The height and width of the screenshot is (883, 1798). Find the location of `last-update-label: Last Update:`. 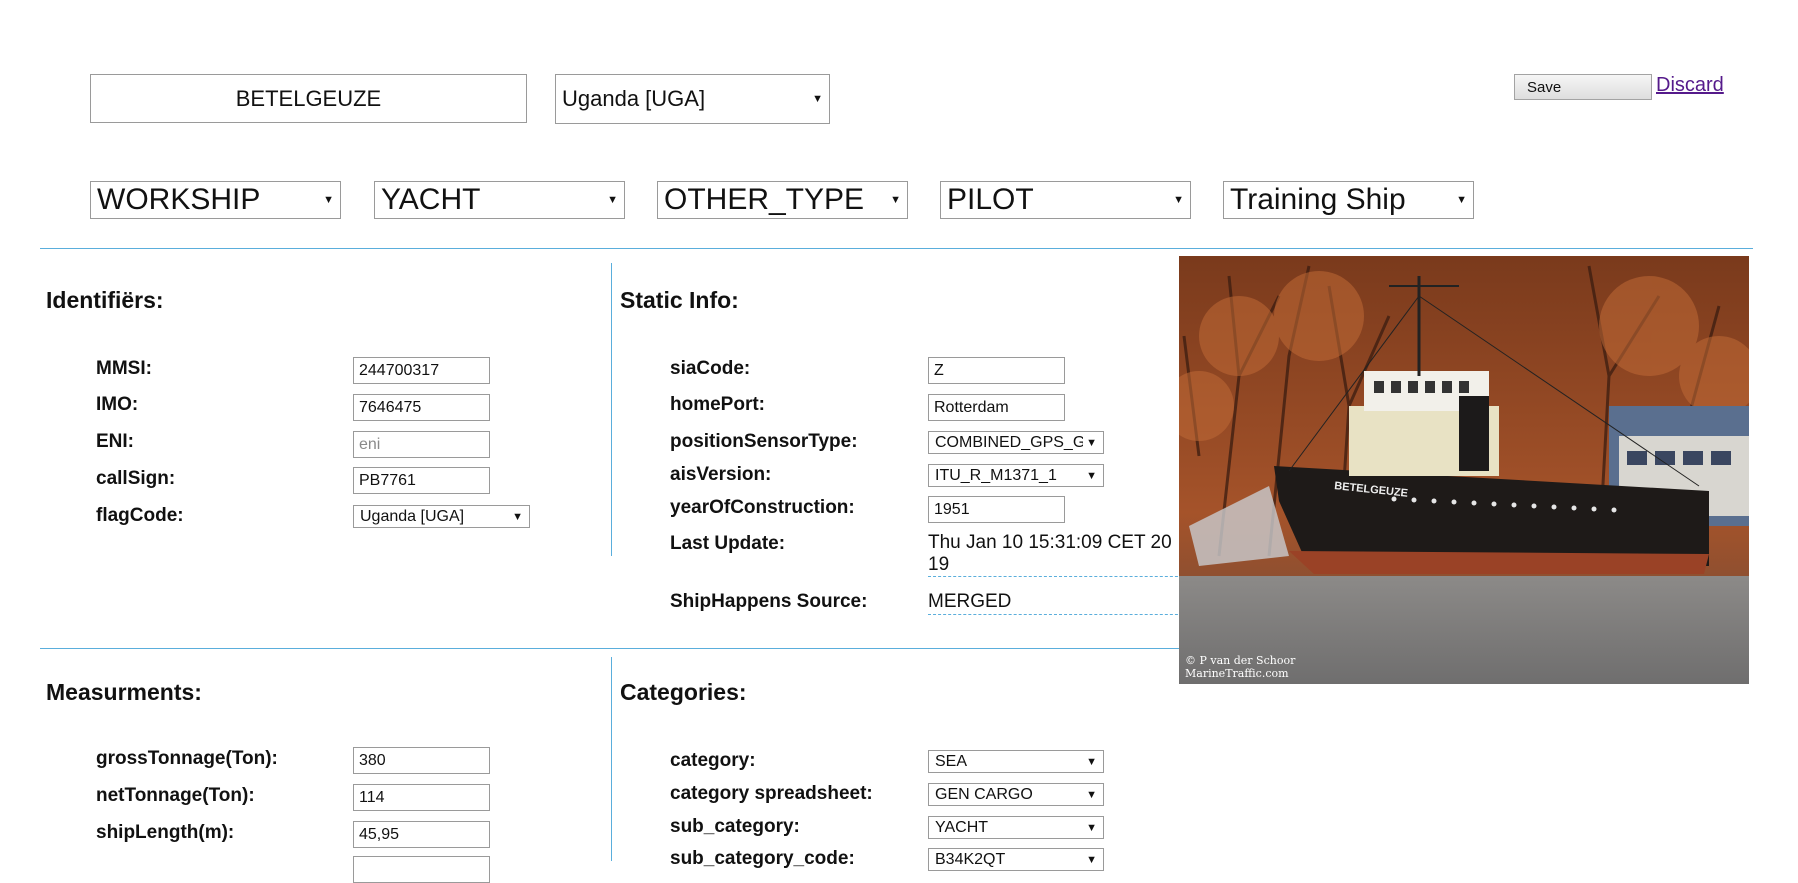

last-update-label: Last Update: is located at coordinates (728, 543).